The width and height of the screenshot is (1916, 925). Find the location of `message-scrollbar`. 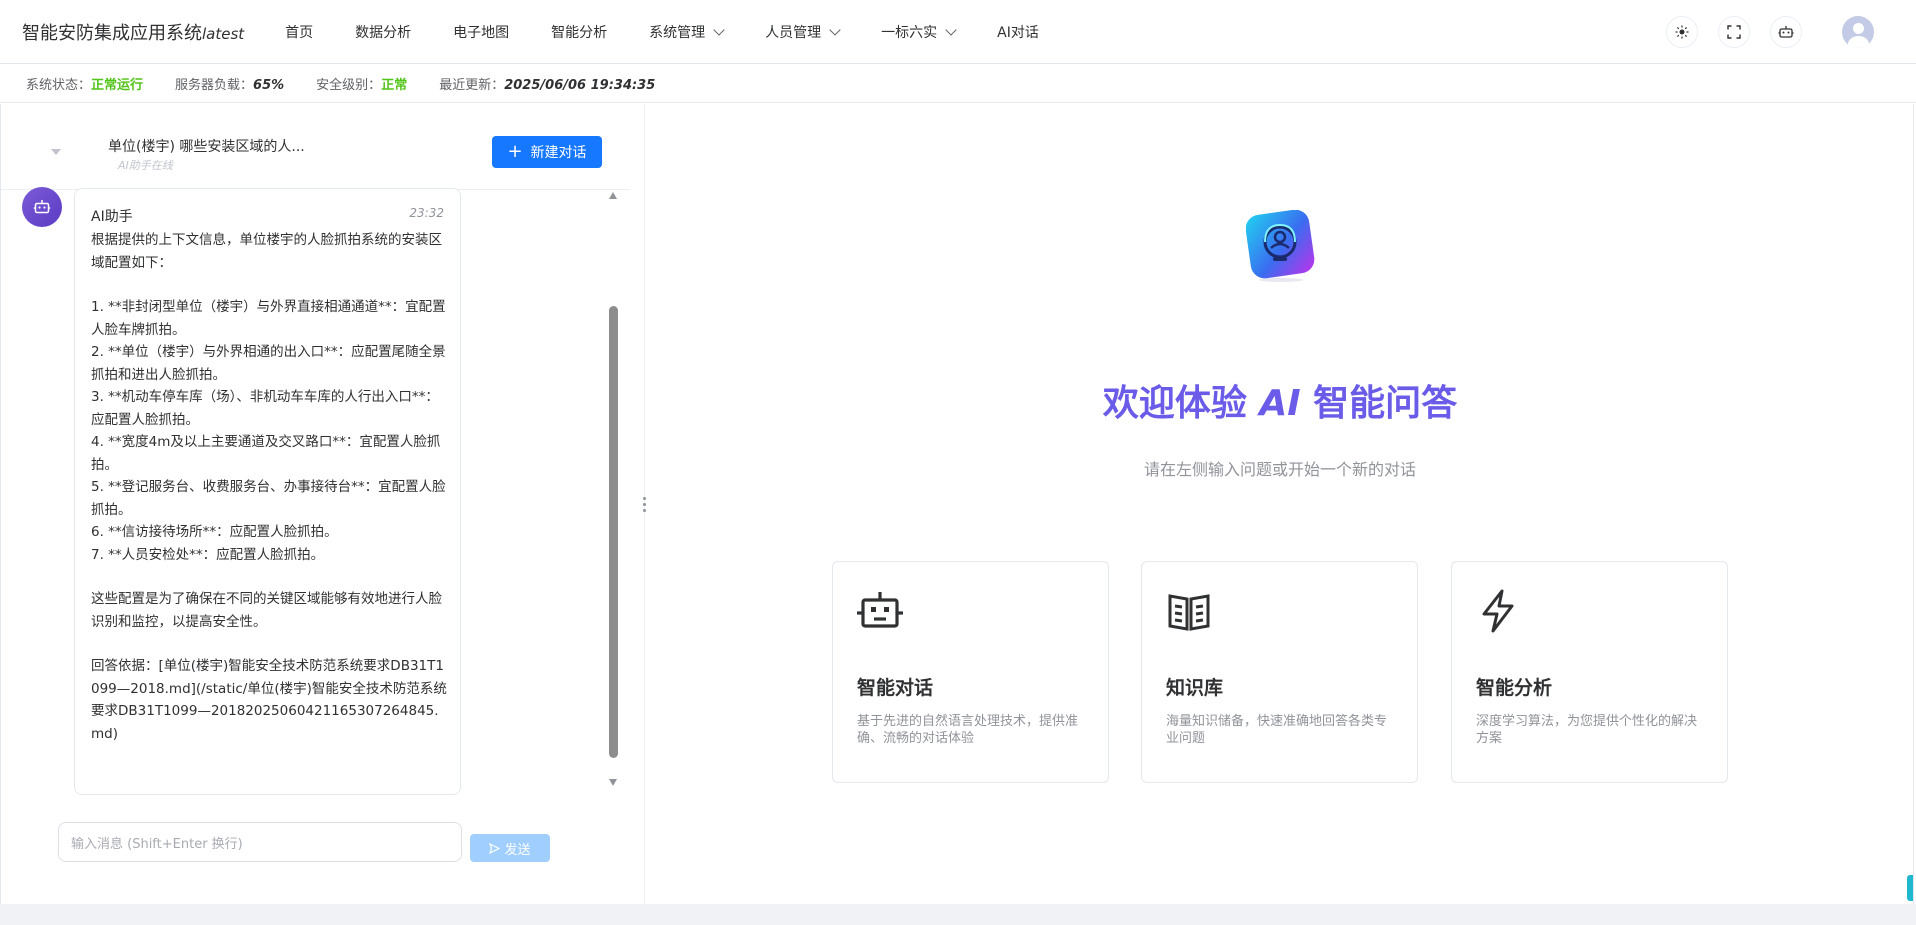

message-scrollbar is located at coordinates (613, 492).